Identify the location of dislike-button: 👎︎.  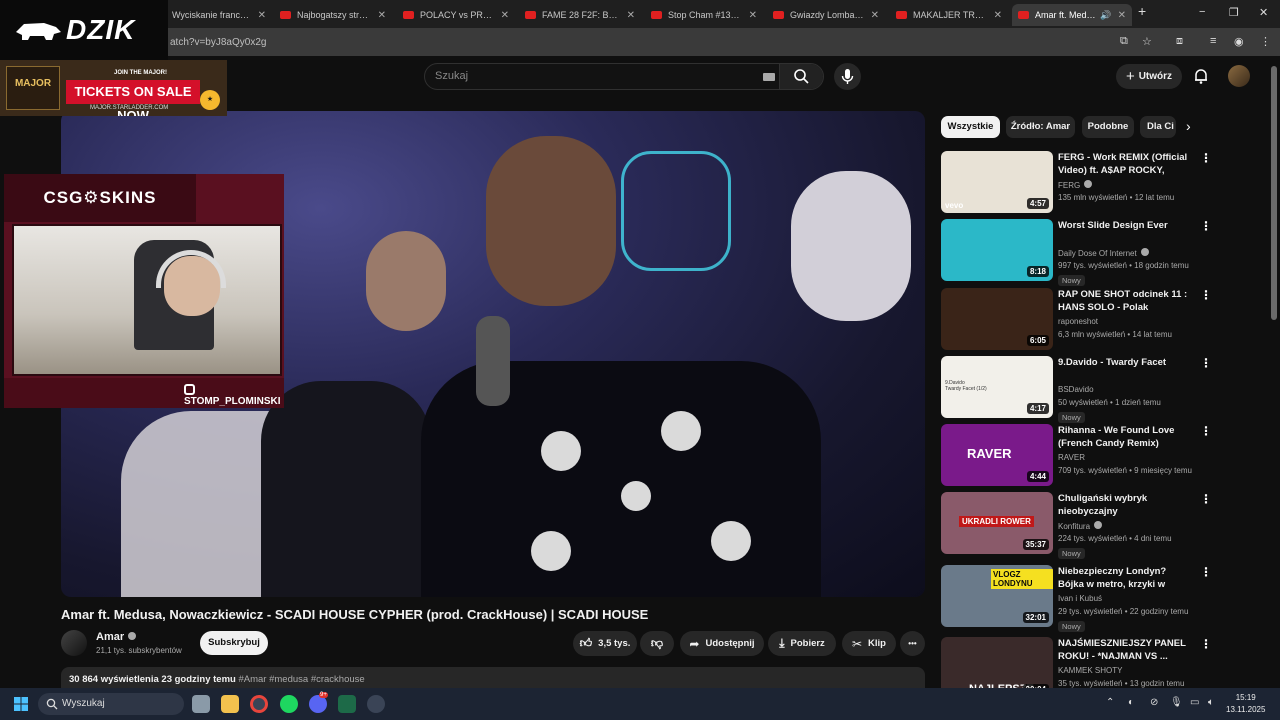
(657, 643).